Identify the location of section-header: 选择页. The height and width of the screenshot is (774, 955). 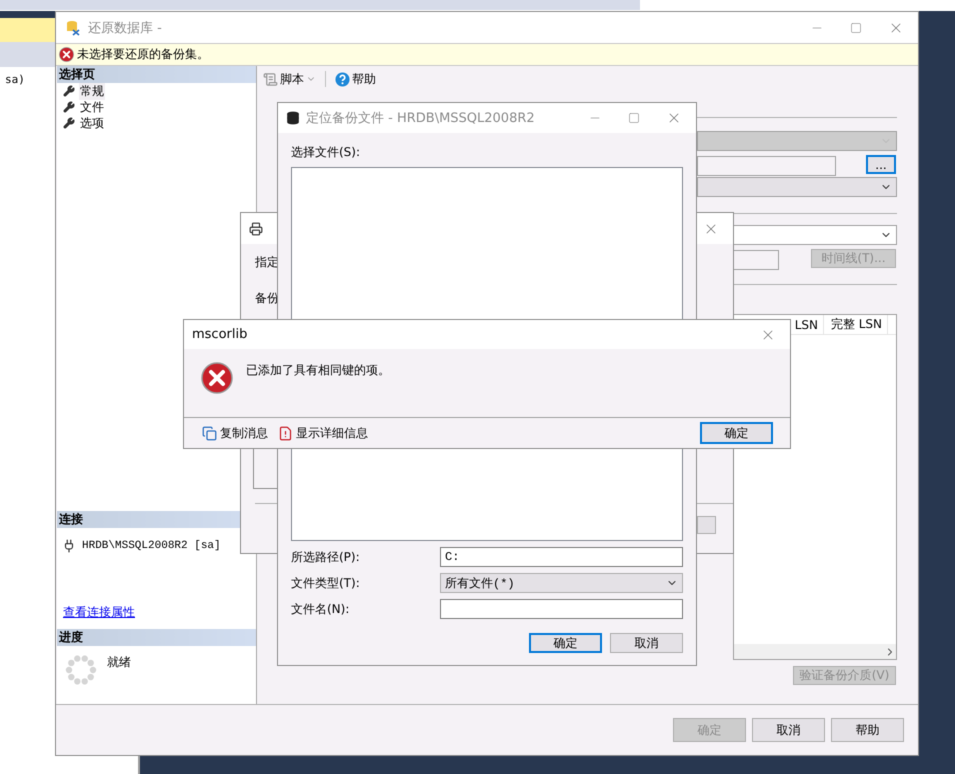
(156, 74).